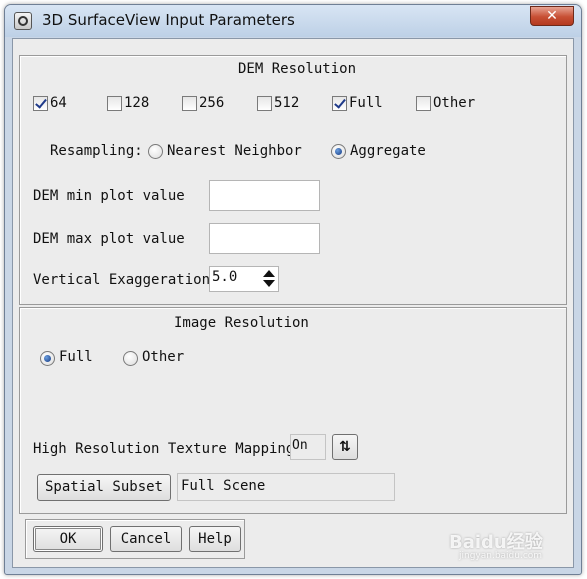 The height and width of the screenshot is (579, 587). I want to click on dem-min-input, so click(264, 195).